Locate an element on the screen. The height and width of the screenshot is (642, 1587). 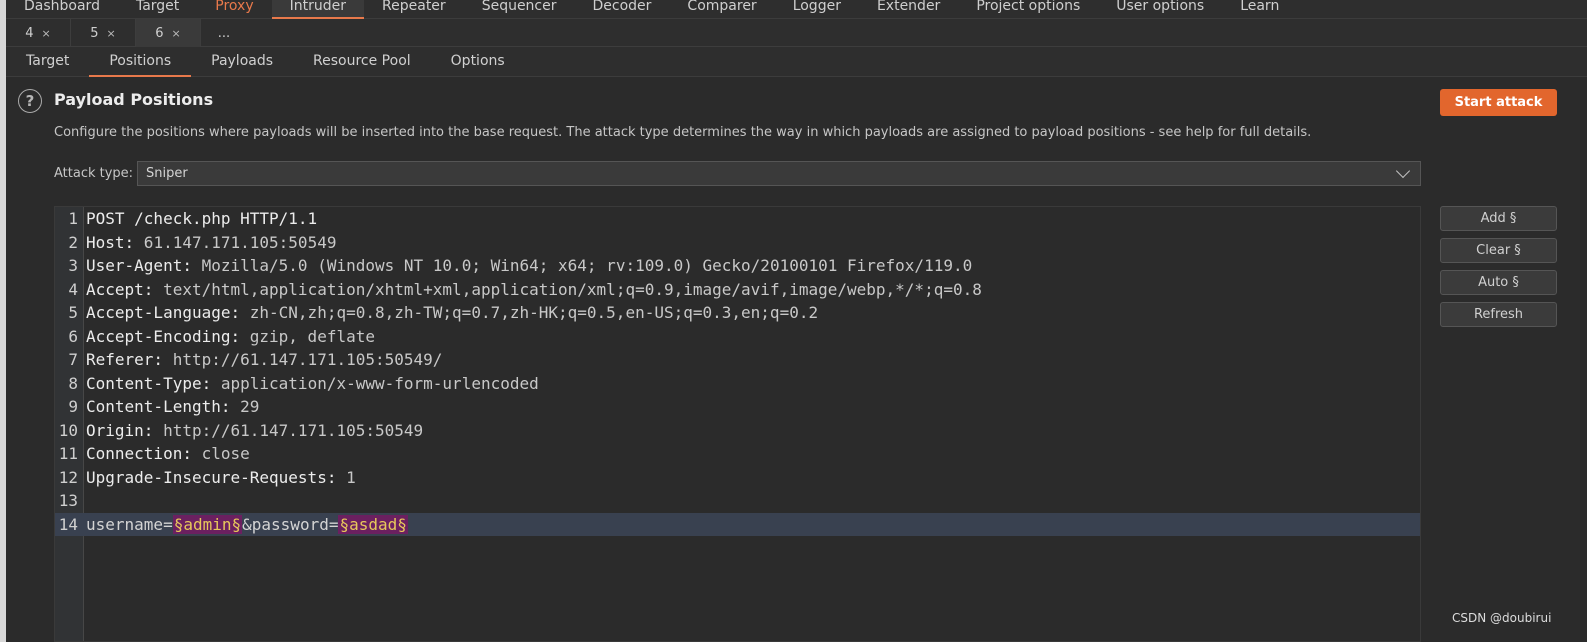
tab-label: 6 is located at coordinates (159, 33).